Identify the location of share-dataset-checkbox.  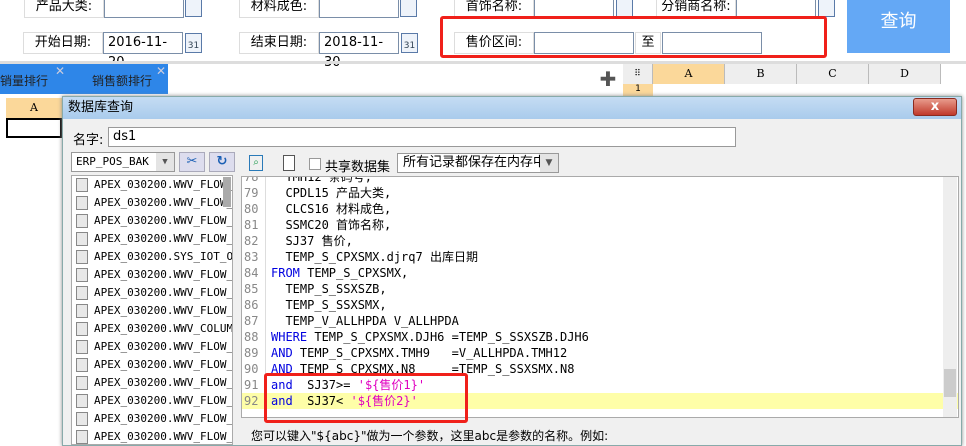
(315, 164).